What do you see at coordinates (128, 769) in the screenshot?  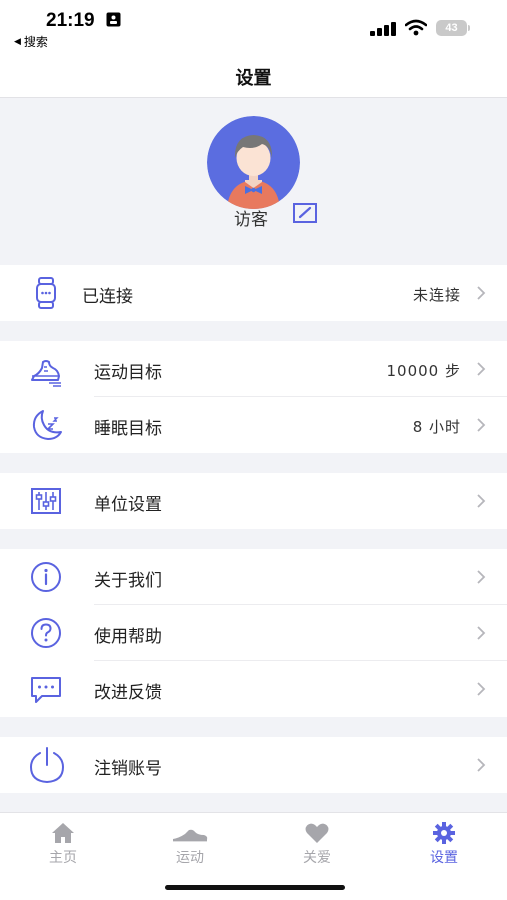 I see `delete-account-label: 注销账号` at bounding box center [128, 769].